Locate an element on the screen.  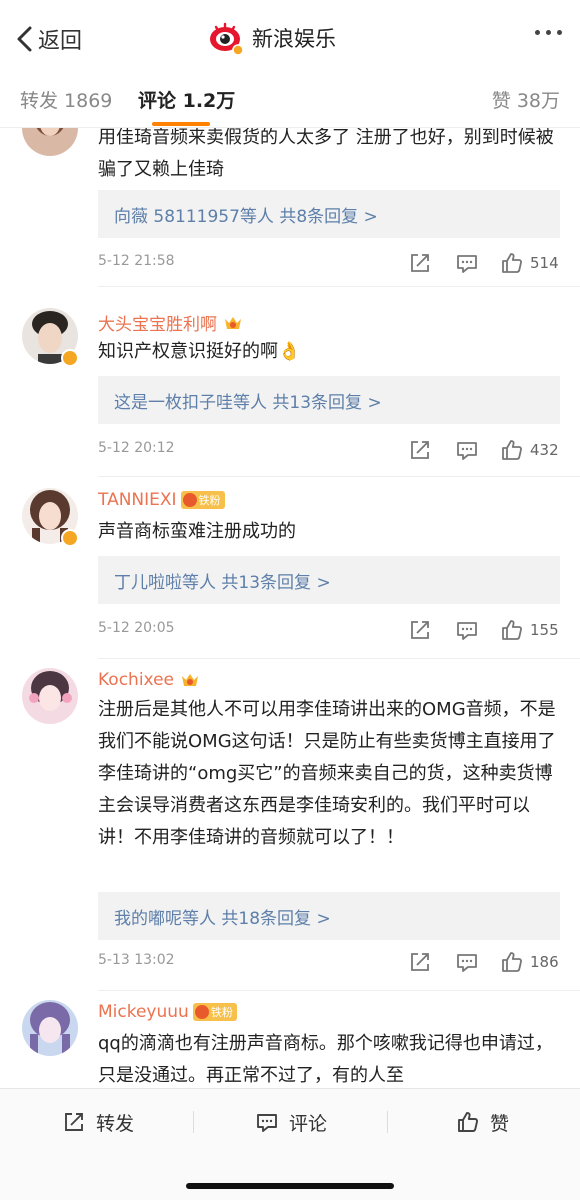
username: Mickeyuuu 铁粉 is located at coordinates (167, 1012).